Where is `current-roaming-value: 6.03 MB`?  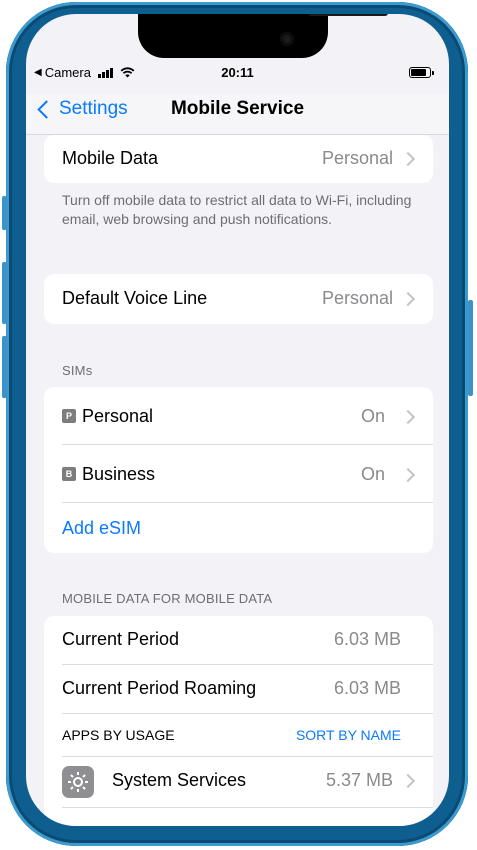 current-roaming-value: 6.03 MB is located at coordinates (367, 688).